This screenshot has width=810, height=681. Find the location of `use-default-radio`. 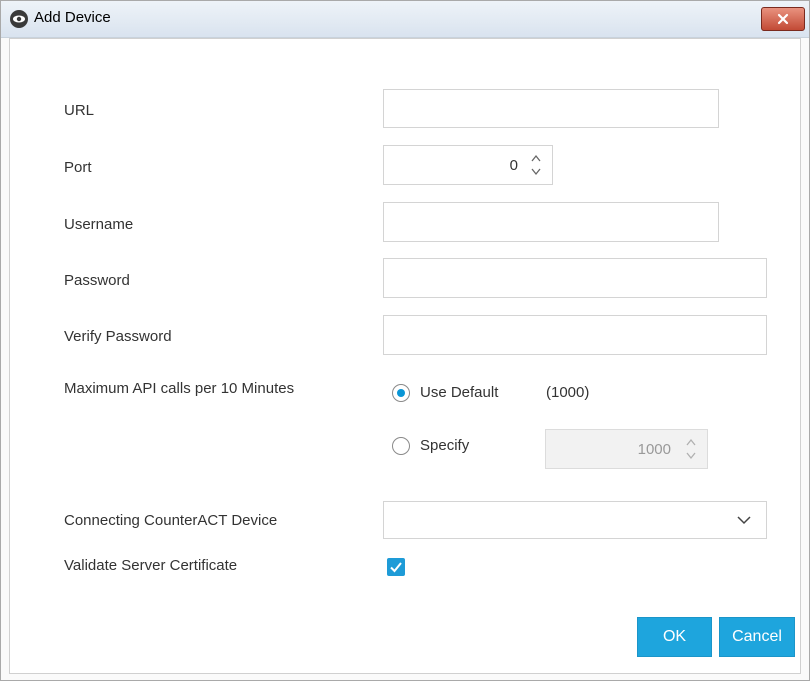

use-default-radio is located at coordinates (401, 393).